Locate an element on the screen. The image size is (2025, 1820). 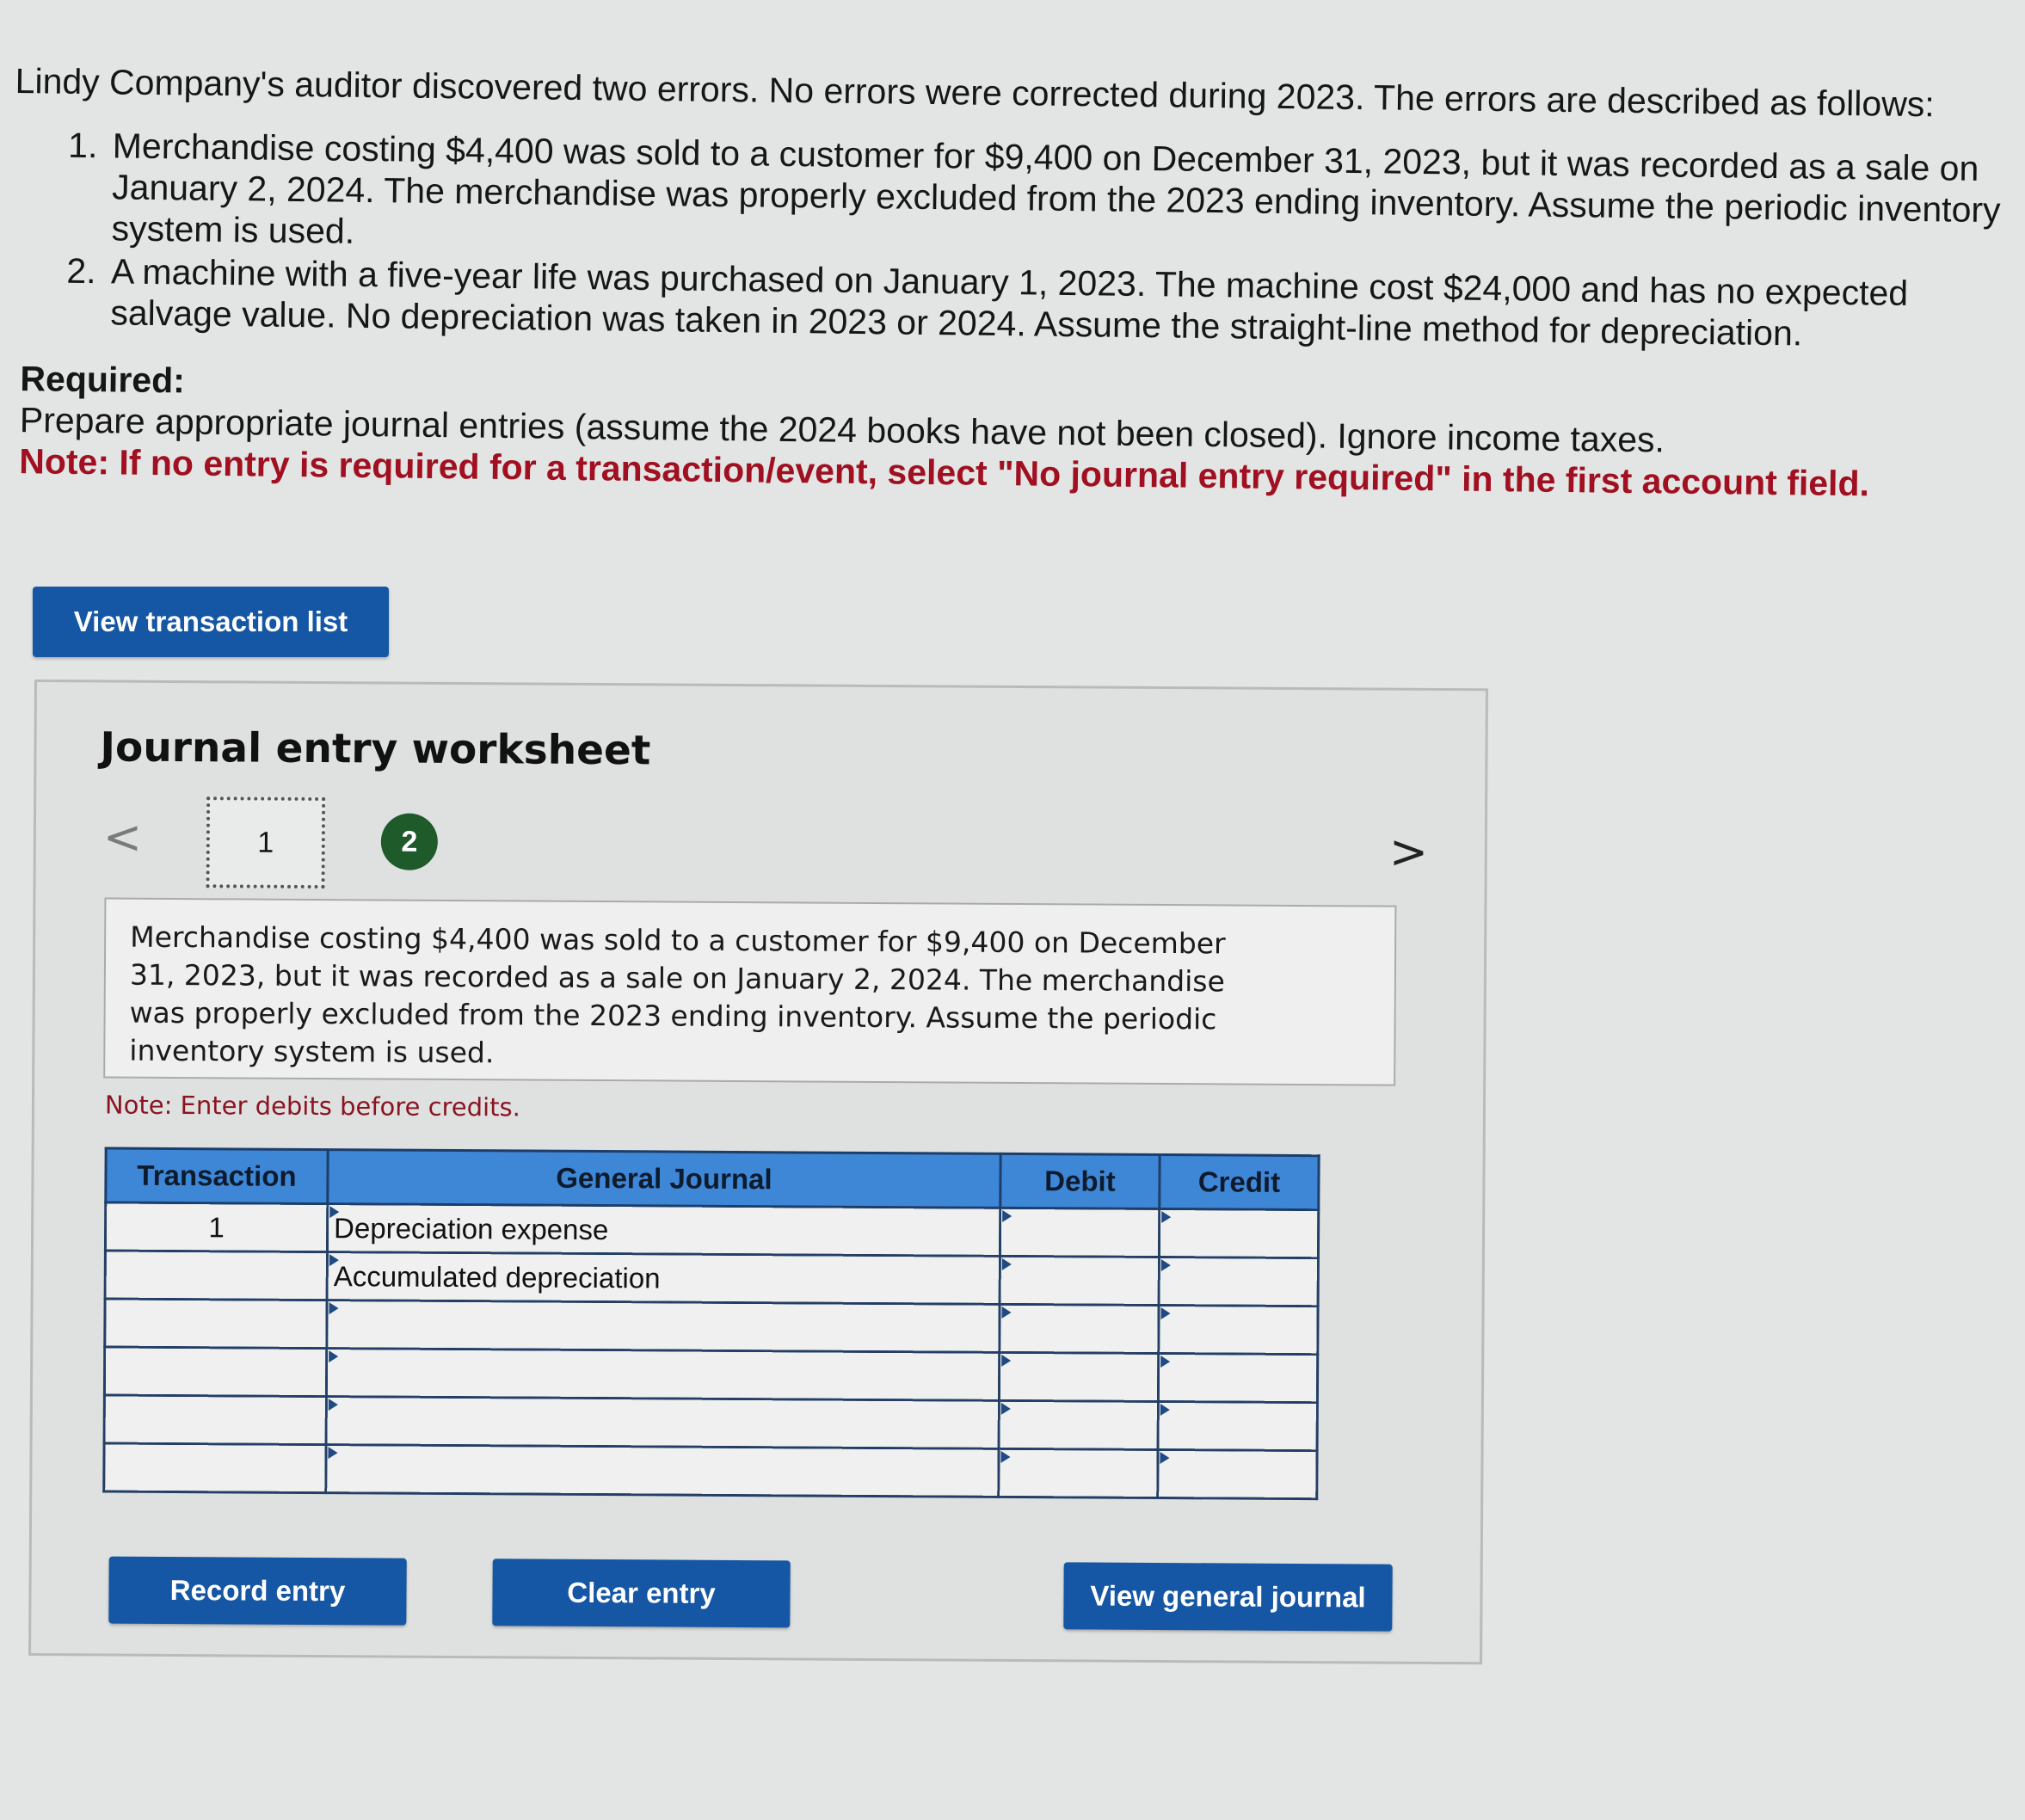
column-header-debit: Debit is located at coordinates (1080, 1181).